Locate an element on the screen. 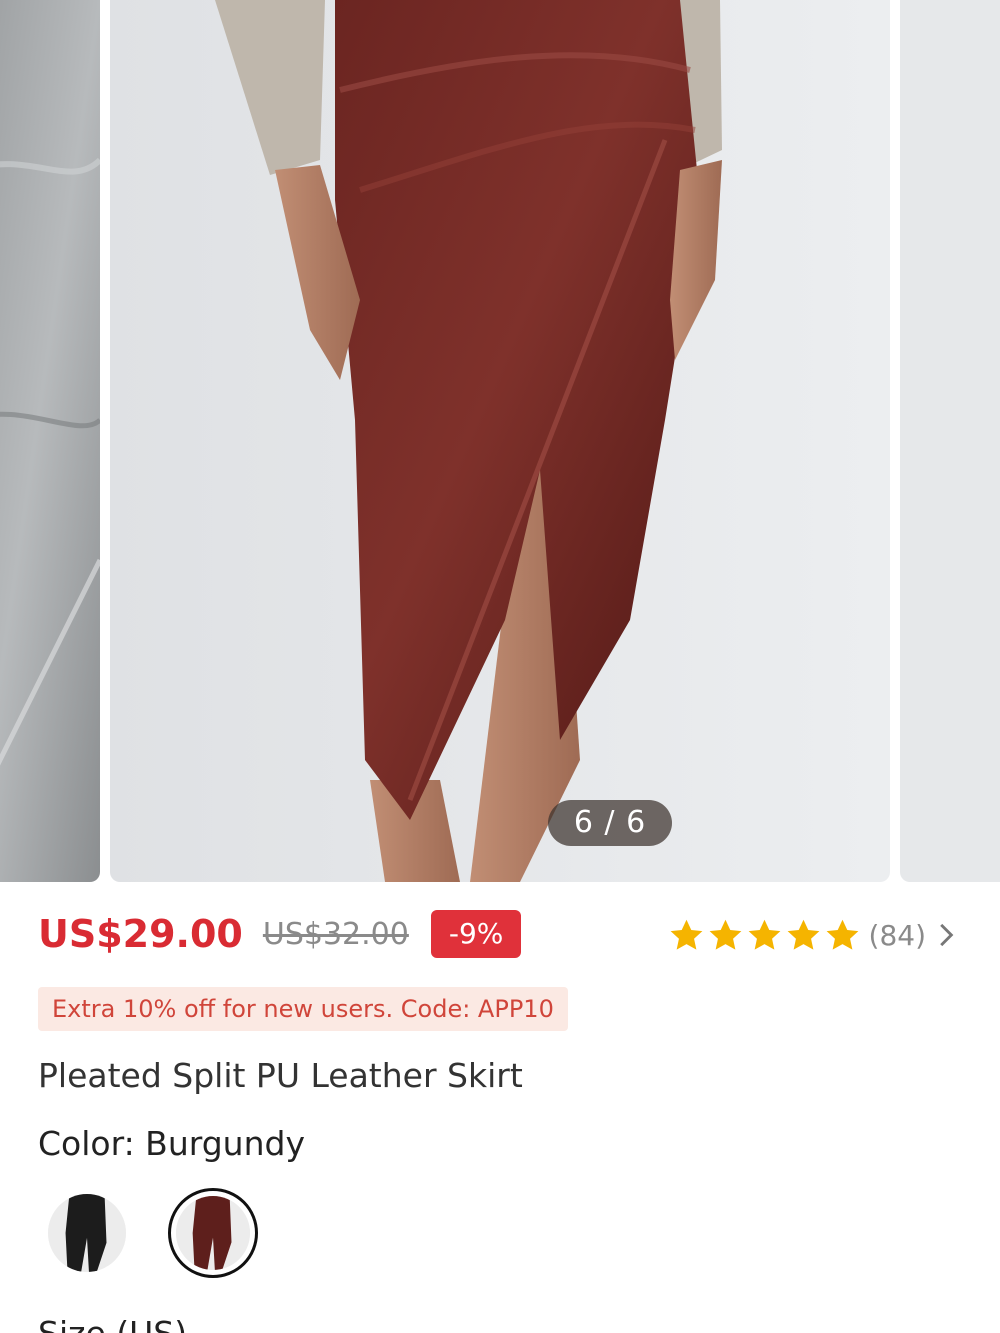 The height and width of the screenshot is (1333, 1000). next-slide-image is located at coordinates (950, 441).